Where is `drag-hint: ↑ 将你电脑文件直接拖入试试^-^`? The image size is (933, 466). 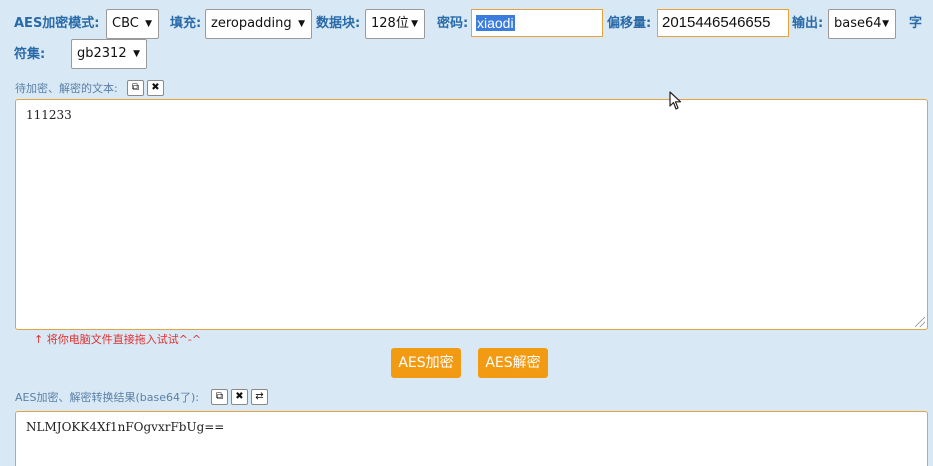 drag-hint: ↑ 将你电脑文件直接拖入试试^-^ is located at coordinates (118, 339).